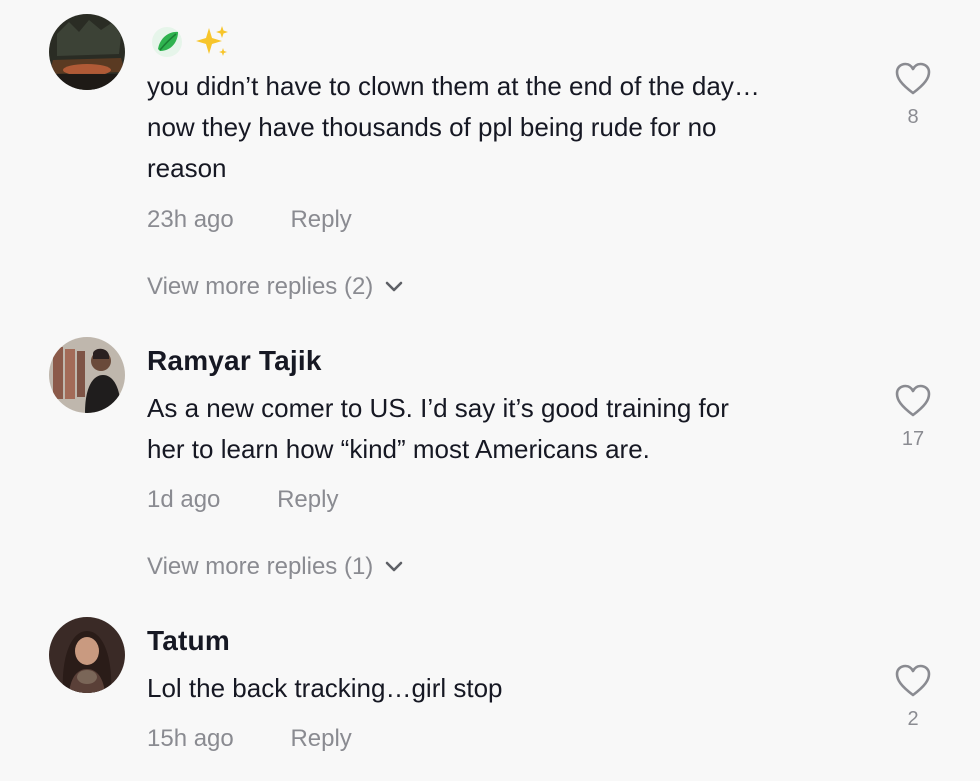  I want to click on comment-meta: 15h ago Reply, so click(249, 739).